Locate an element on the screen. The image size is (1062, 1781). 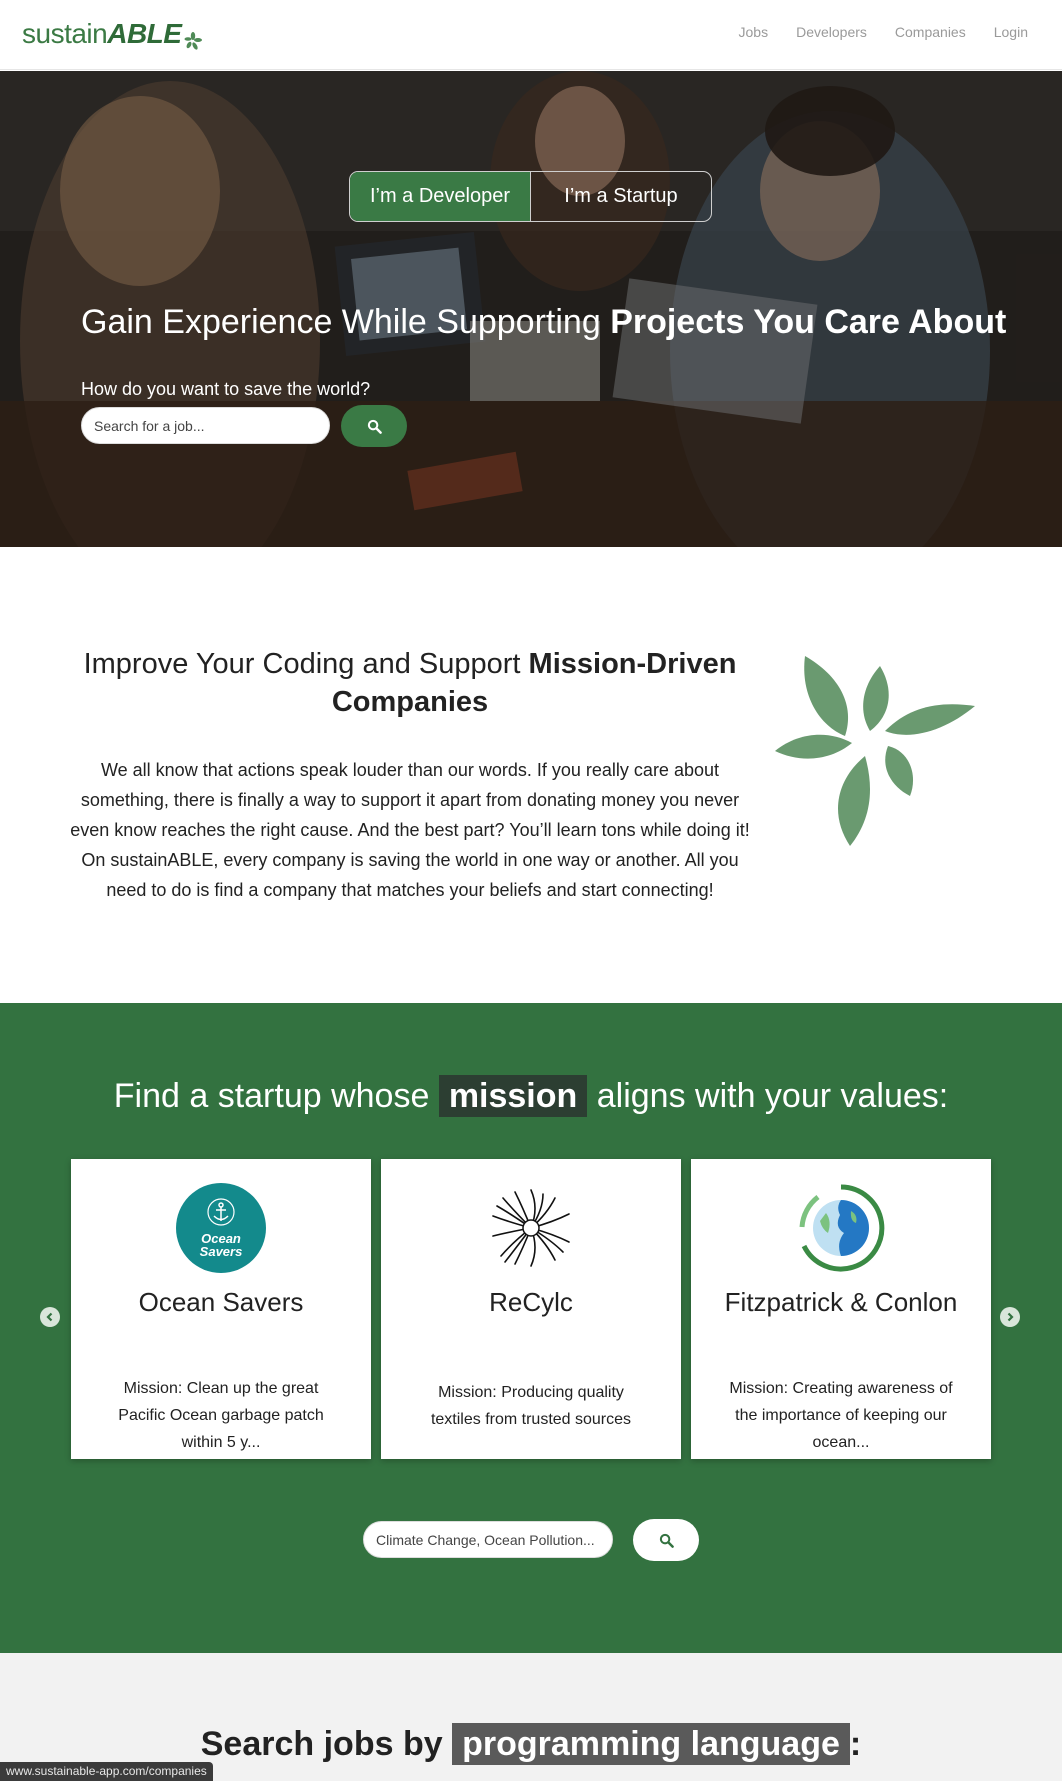
hero-subtitle: How do you want to save the world? is located at coordinates (226, 389).